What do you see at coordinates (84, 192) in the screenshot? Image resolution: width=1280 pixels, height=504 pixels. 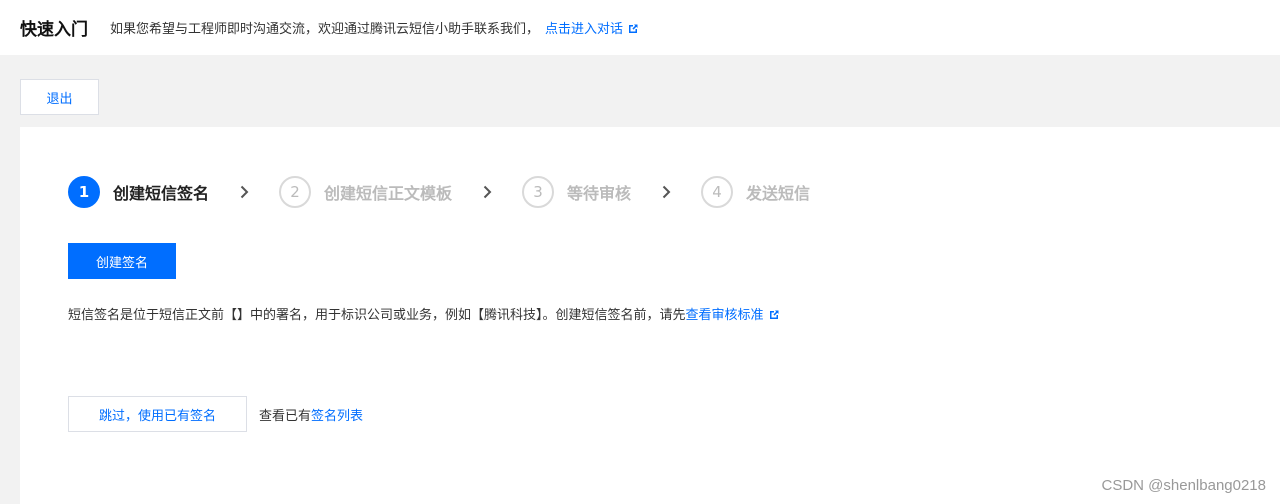 I see `step-number: 1` at bounding box center [84, 192].